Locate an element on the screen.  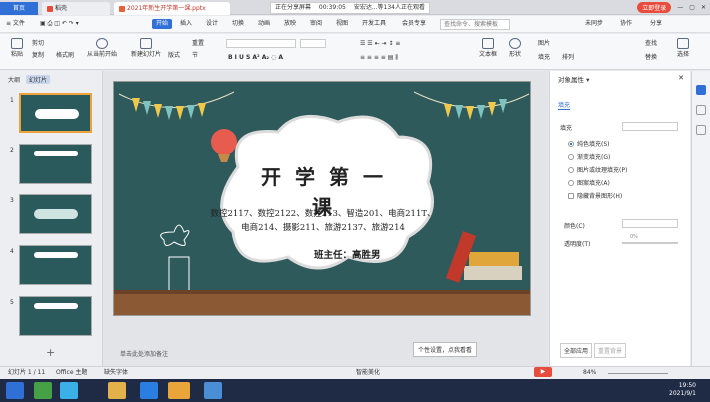
personalize-tooltip: 个性设置，点我看看 is located at coordinates (445, 349).